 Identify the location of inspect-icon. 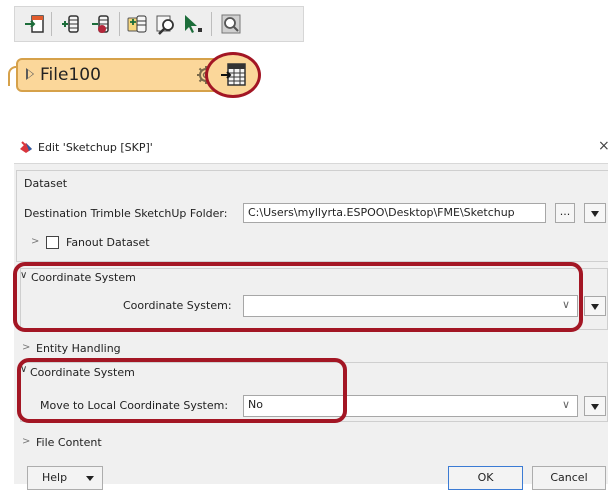
(165, 24).